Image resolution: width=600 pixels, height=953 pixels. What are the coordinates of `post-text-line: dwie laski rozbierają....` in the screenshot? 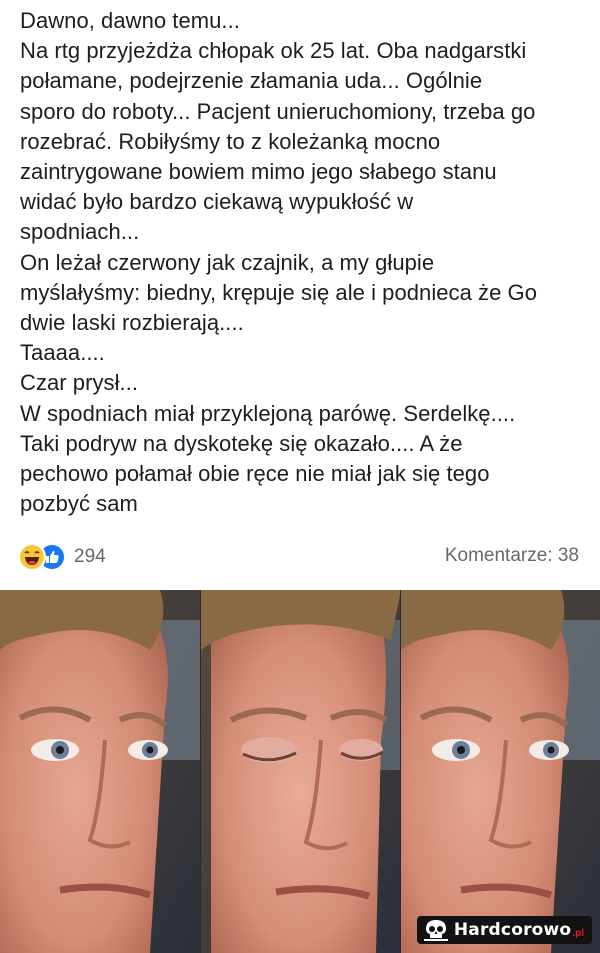 It's located at (132, 323).